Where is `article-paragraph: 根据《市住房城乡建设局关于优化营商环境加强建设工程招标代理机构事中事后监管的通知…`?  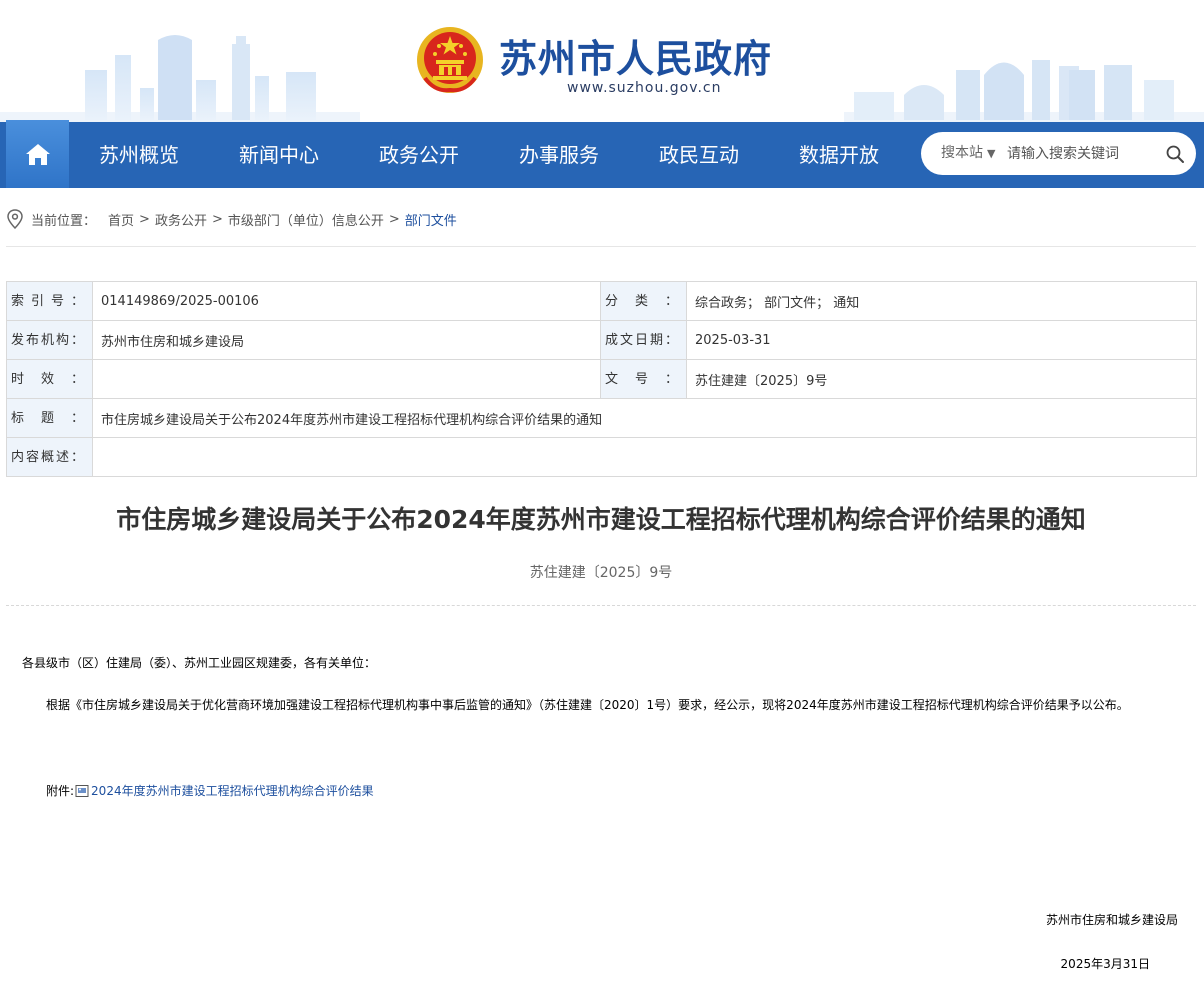
article-paragraph: 根据《市住房城乡建设局关于优化营商环境加强建设工程招标代理机构事中事后监管的通知… is located at coordinates (587, 705).